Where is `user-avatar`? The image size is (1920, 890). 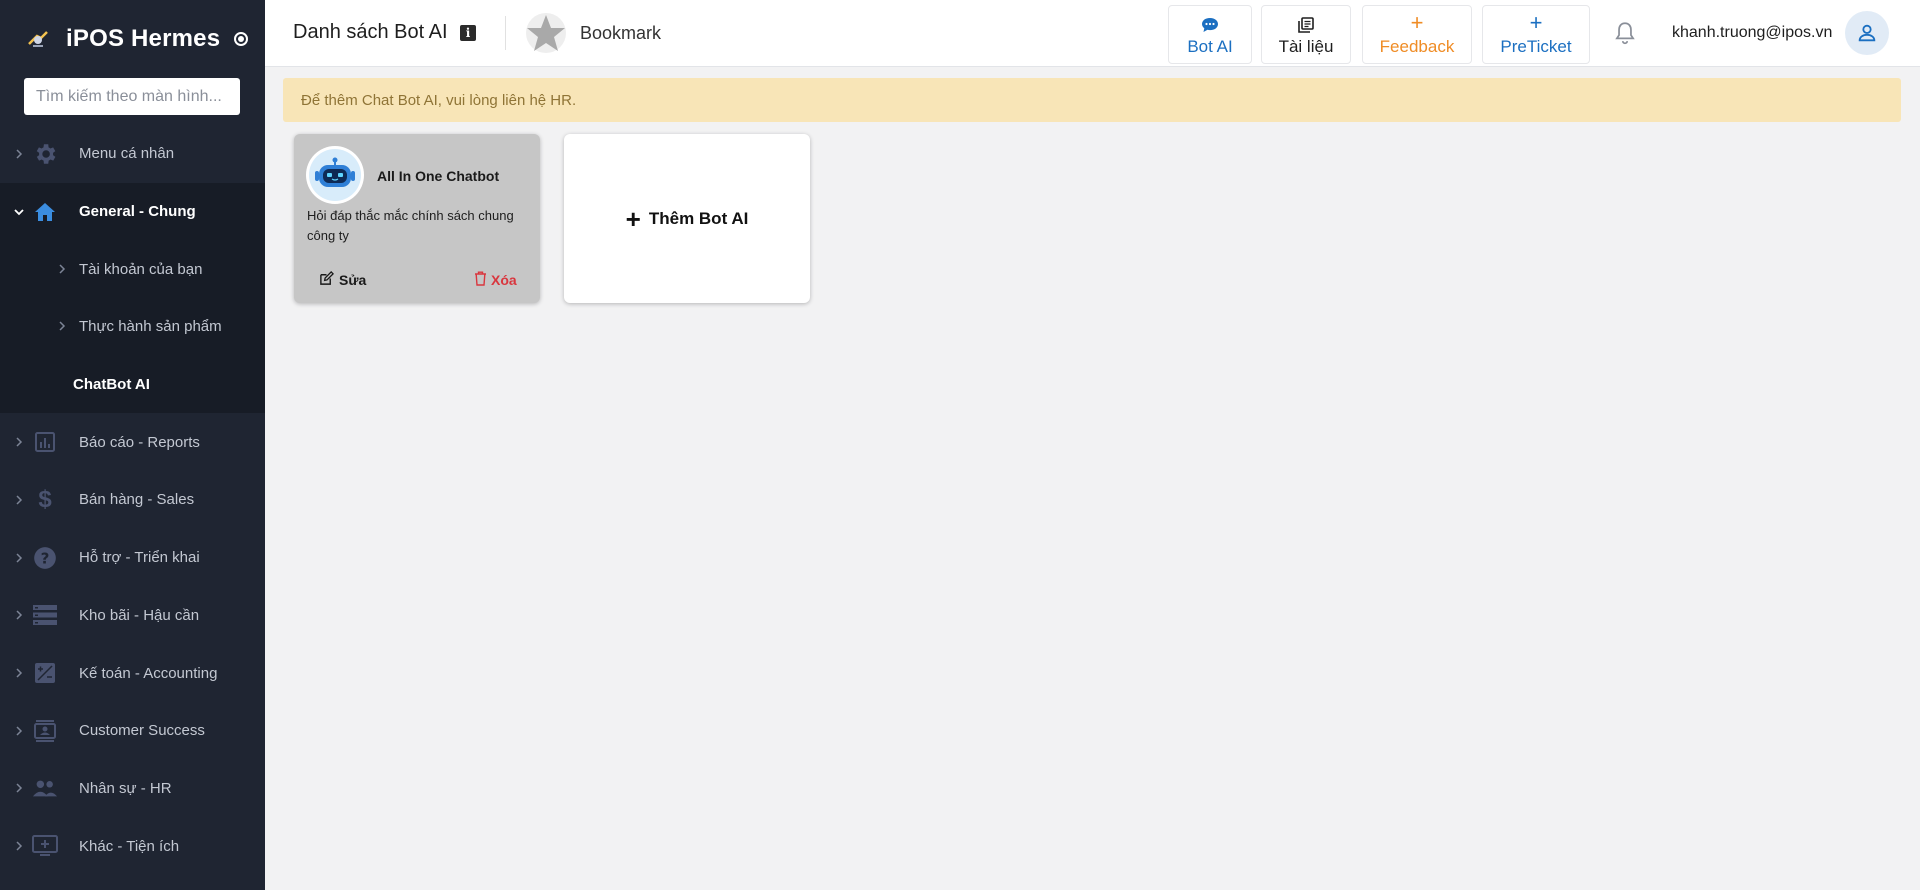 user-avatar is located at coordinates (1867, 33).